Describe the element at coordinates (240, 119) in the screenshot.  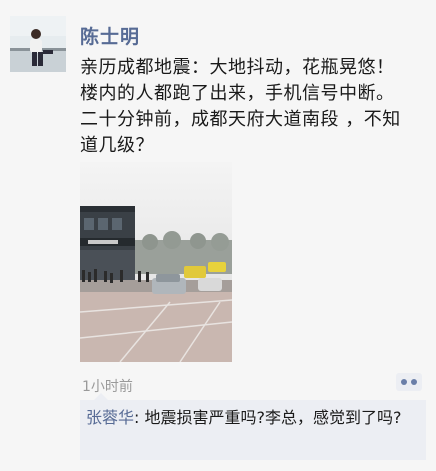
I see `post-text-line: 二十分钟前，成都天府大道南段 ，不知` at that location.